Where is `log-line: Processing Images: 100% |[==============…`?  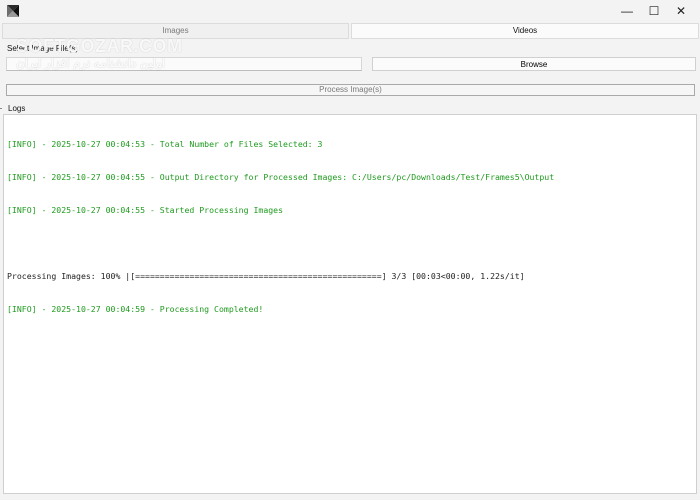
log-line: Processing Images: 100% |[==============… is located at coordinates (266, 276).